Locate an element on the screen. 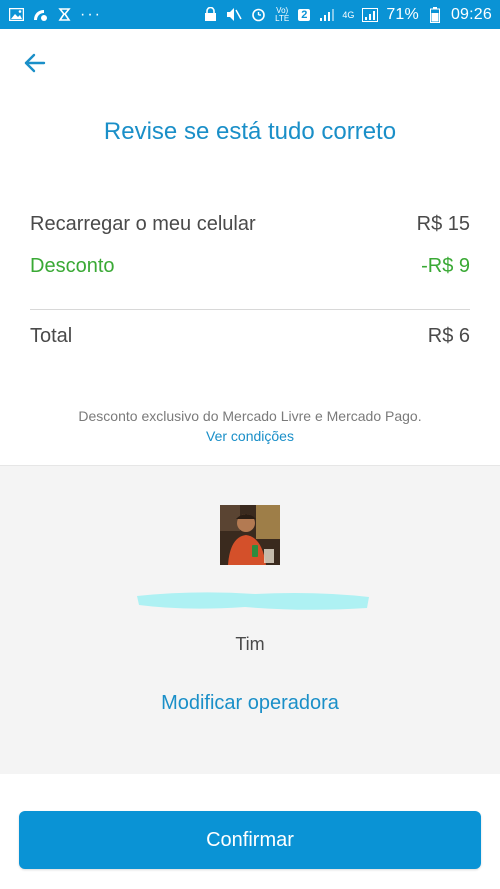 Image resolution: width=500 pixels, height=889 pixels. view-conditions-link: Ver condições is located at coordinates (250, 436).